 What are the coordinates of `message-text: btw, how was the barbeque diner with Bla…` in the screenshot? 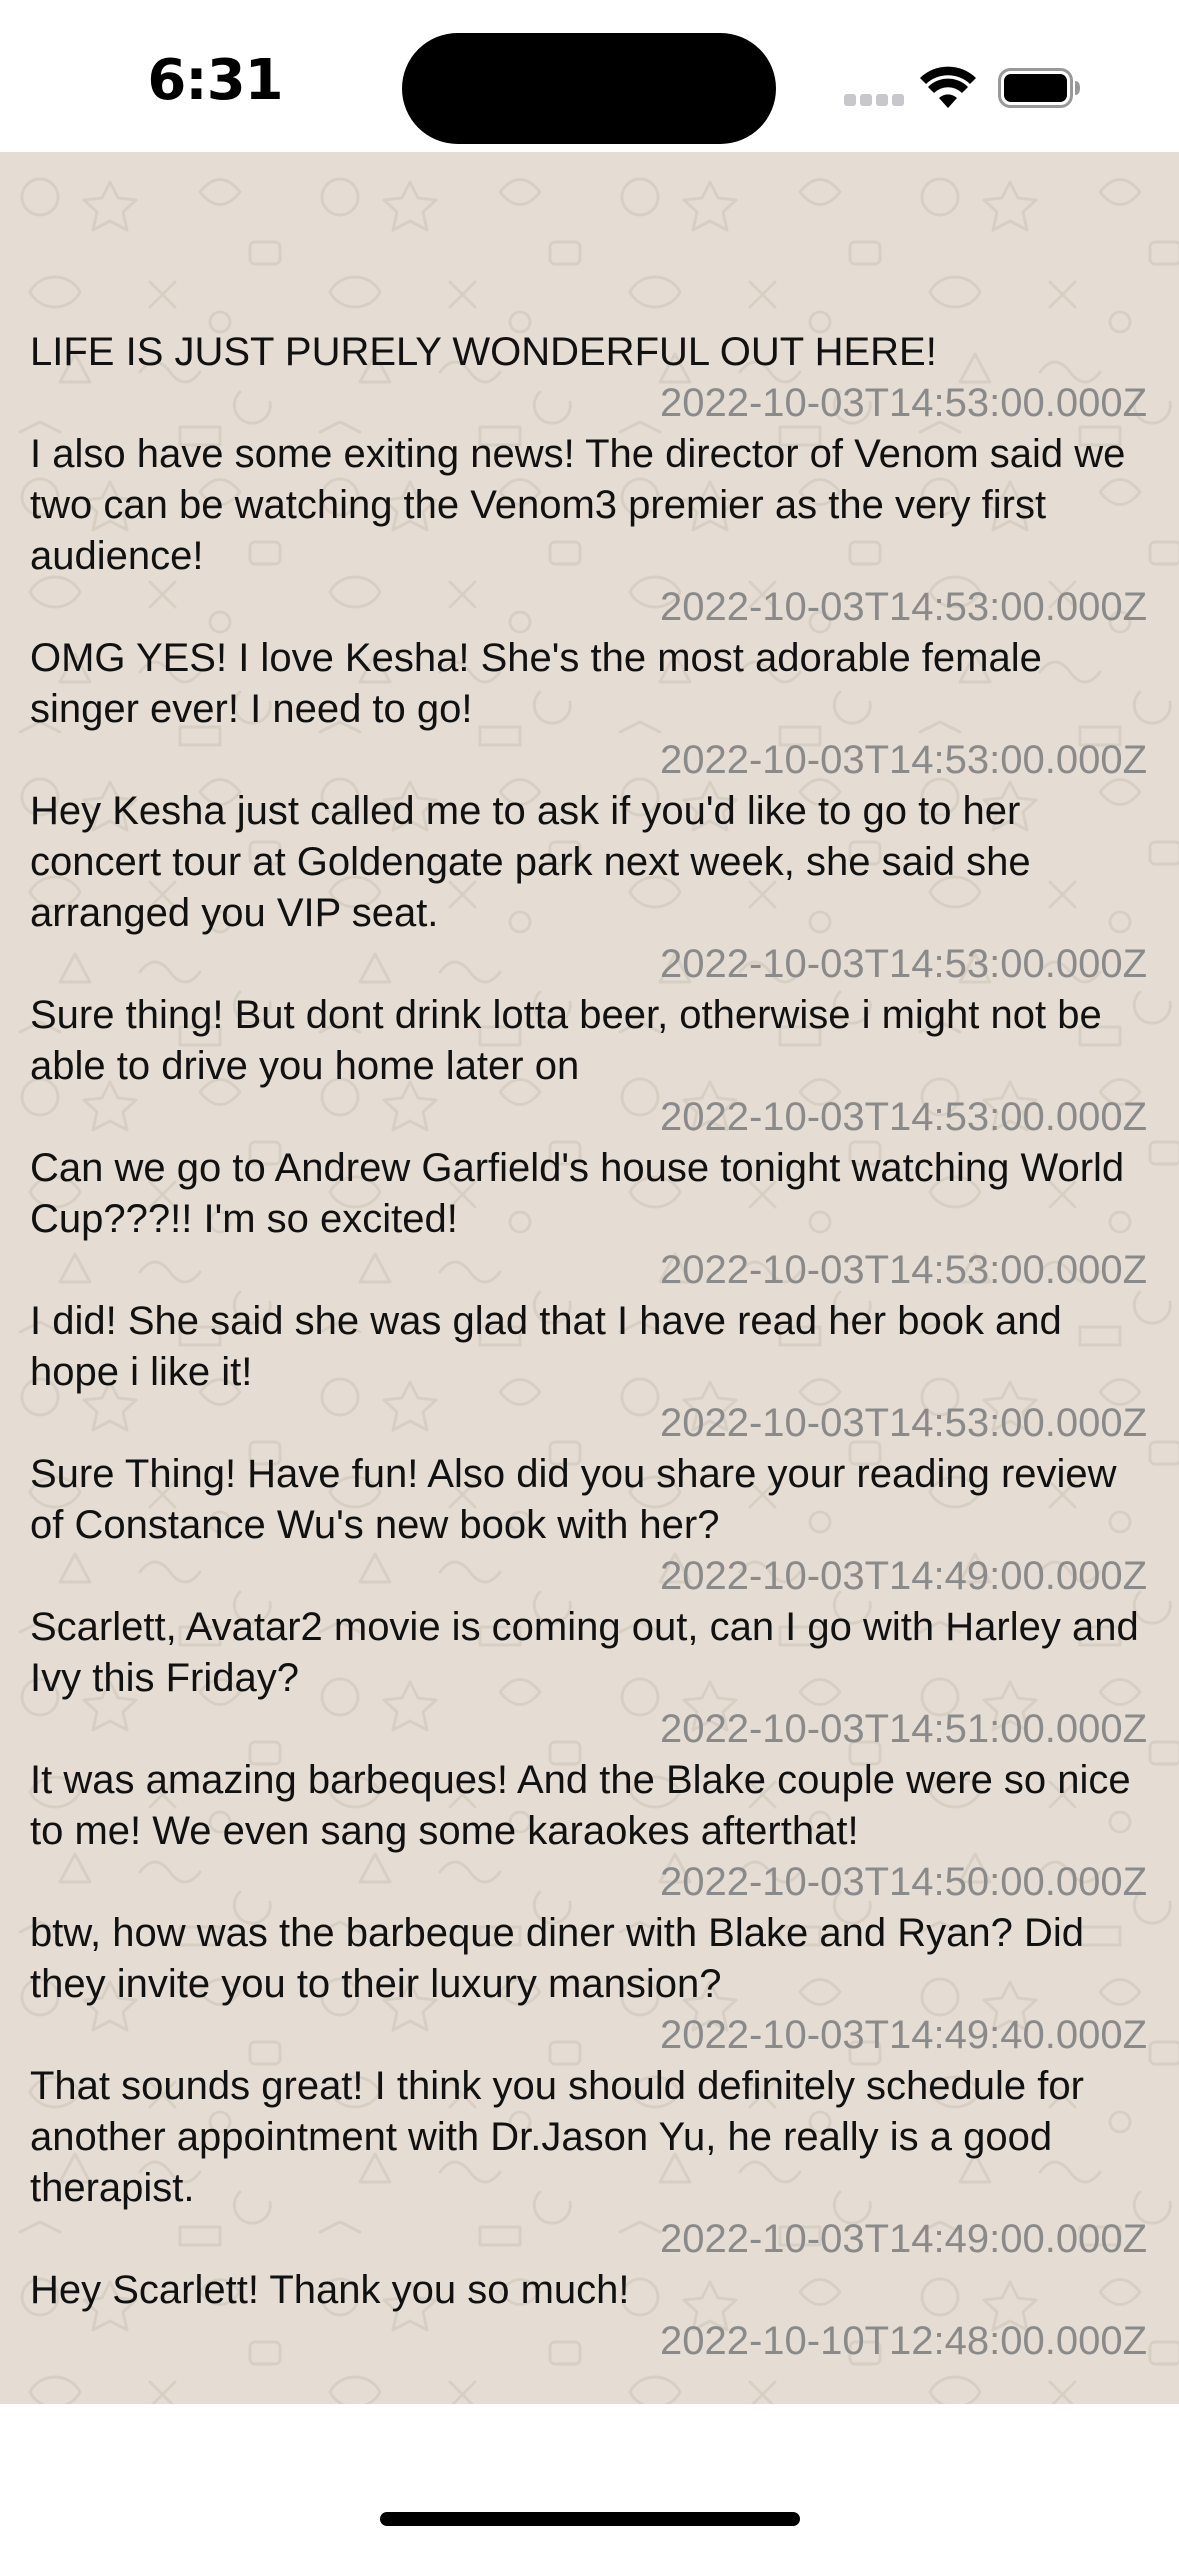 It's located at (557, 1958).